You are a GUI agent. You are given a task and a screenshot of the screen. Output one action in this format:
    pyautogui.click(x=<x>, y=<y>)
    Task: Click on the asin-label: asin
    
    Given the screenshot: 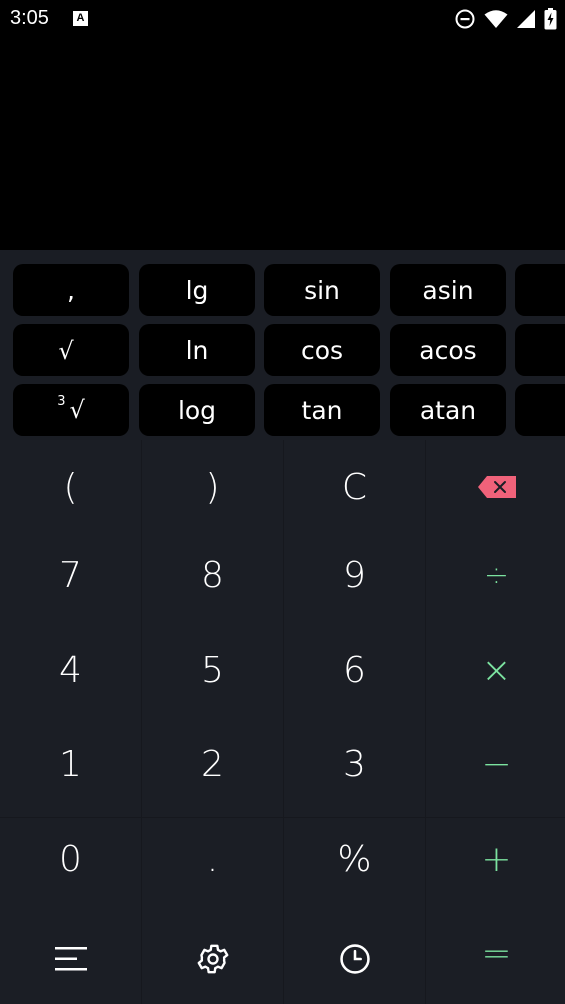 What is the action you would take?
    pyautogui.click(x=448, y=290)
    